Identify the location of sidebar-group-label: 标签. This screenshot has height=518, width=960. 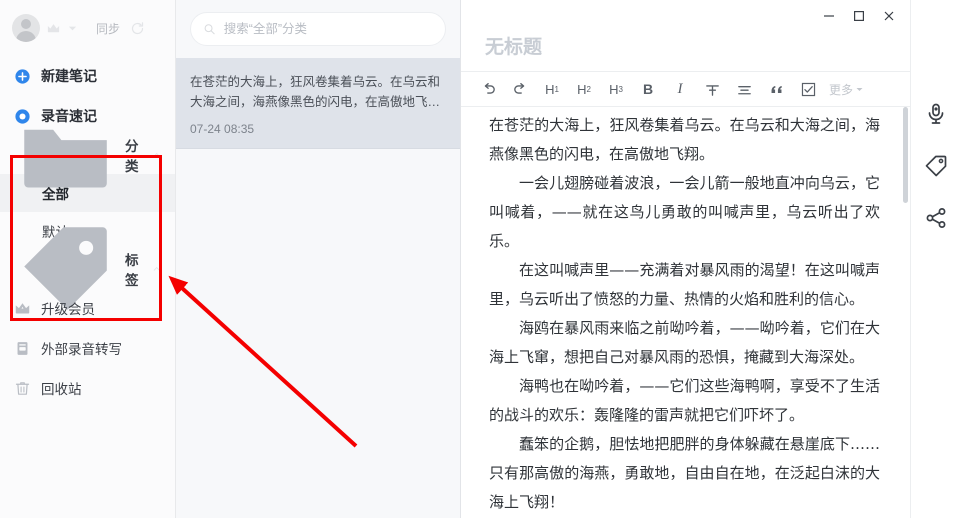
(132, 270).